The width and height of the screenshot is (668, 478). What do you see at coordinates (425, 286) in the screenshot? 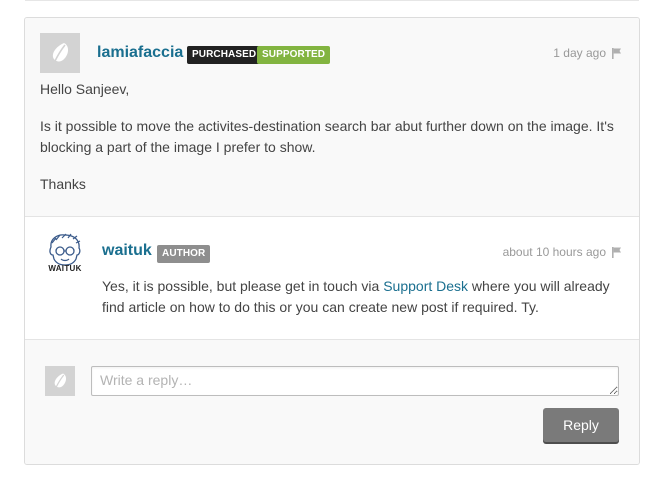
I see `support-desk-link: Support Desk` at bounding box center [425, 286].